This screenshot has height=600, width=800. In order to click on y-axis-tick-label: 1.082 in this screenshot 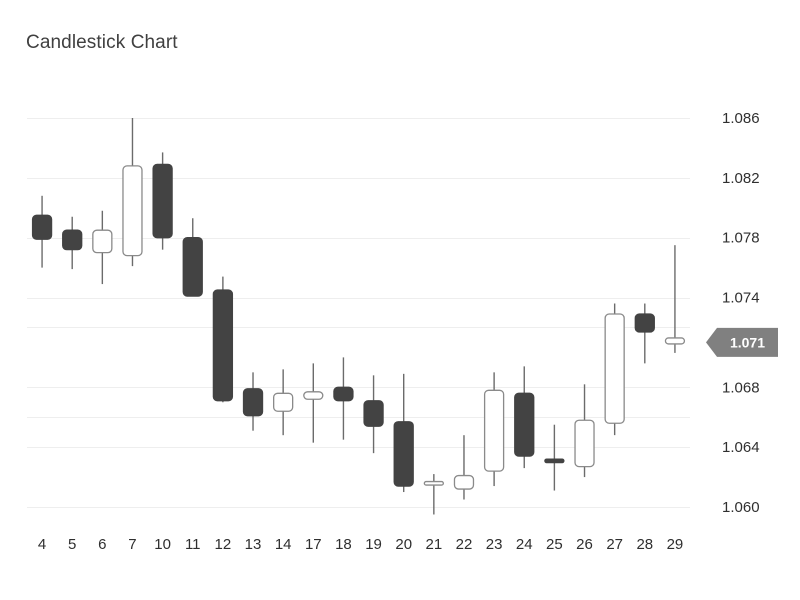, I will do `click(741, 178)`.